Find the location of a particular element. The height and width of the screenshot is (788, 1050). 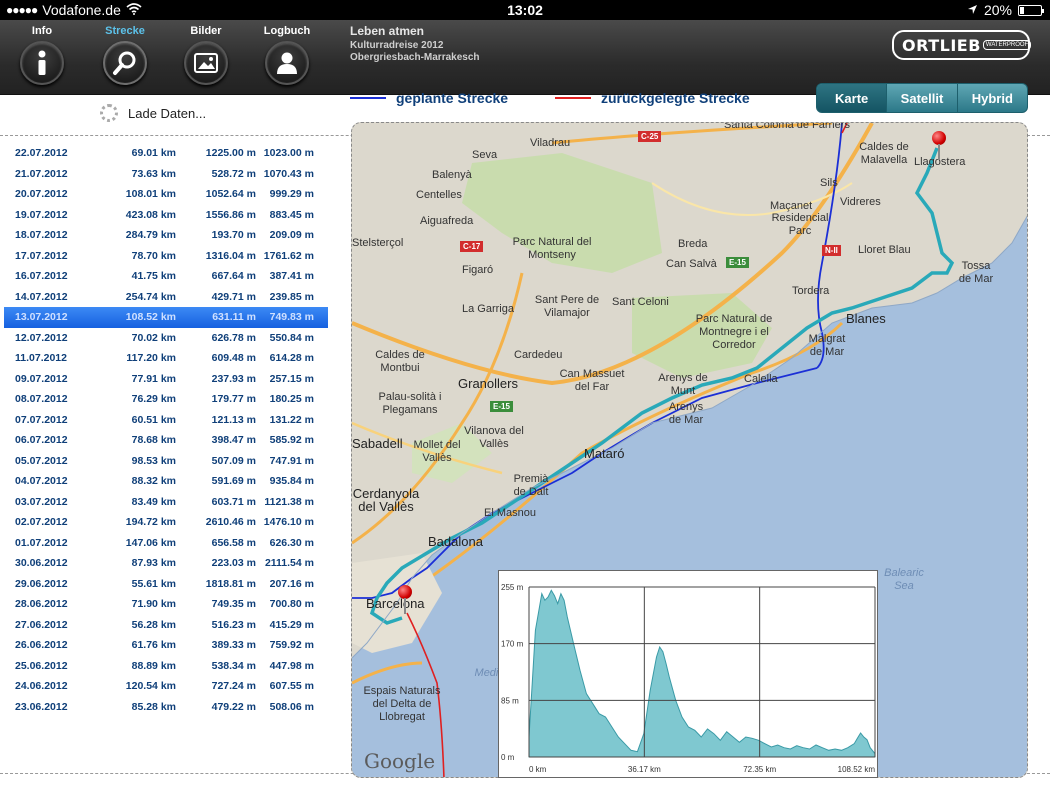

map-label-cerdanyola: Cerdanyola del Vallès is located at coordinates (386, 500).